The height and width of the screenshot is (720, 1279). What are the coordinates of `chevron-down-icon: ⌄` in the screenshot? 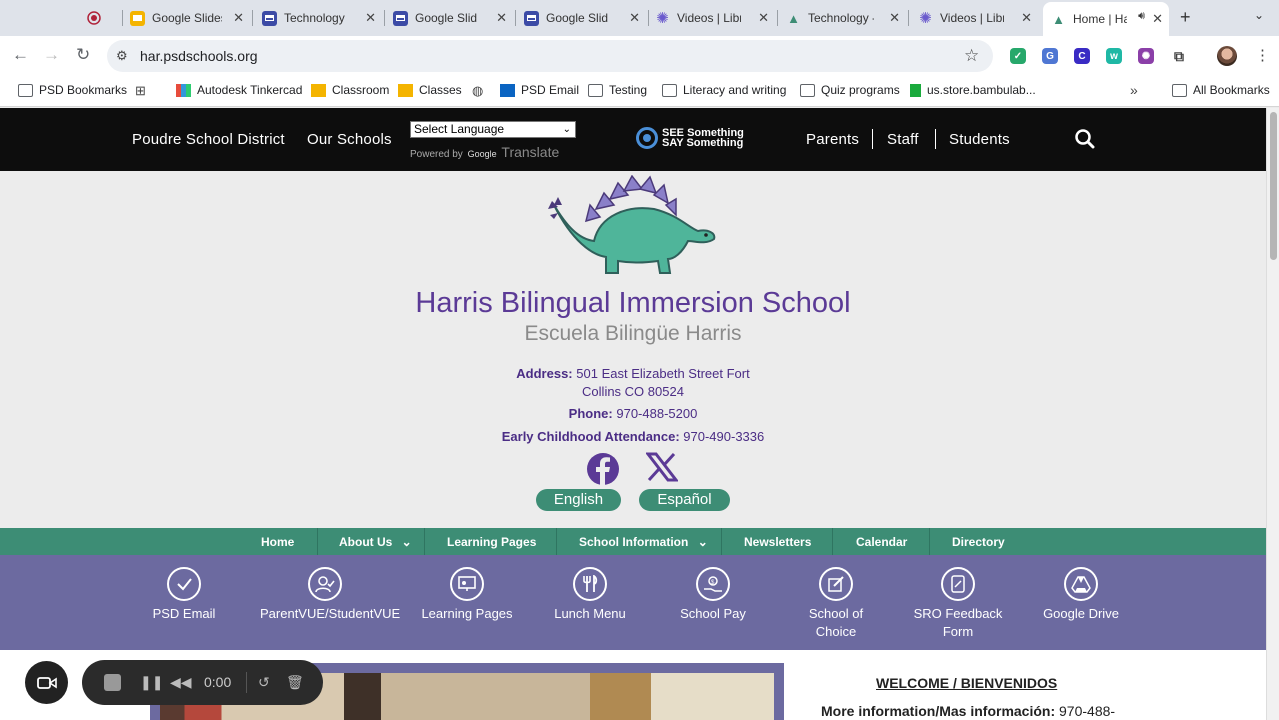 It's located at (702, 542).